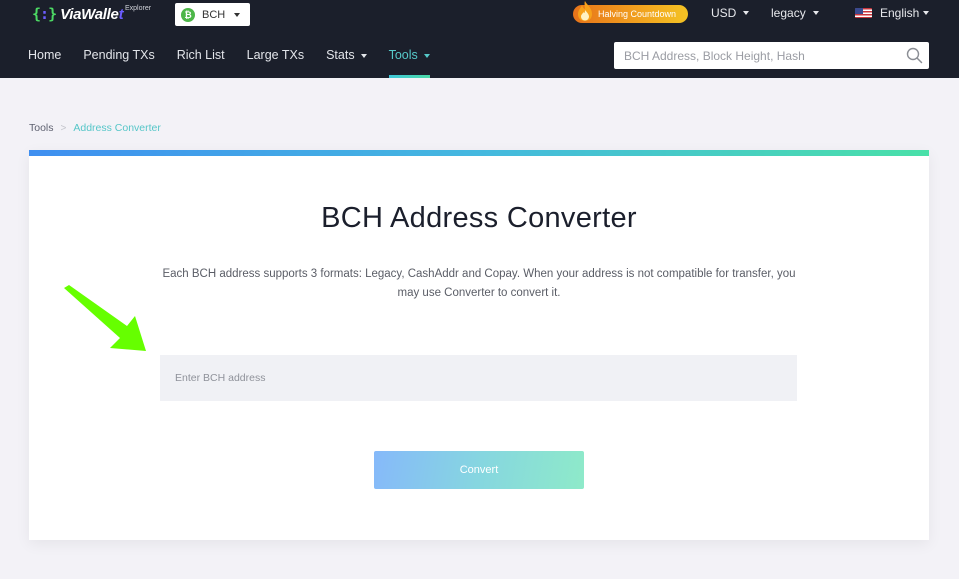 Image resolution: width=959 pixels, height=579 pixels. What do you see at coordinates (585, 11) in the screenshot?
I see `flame-icon` at bounding box center [585, 11].